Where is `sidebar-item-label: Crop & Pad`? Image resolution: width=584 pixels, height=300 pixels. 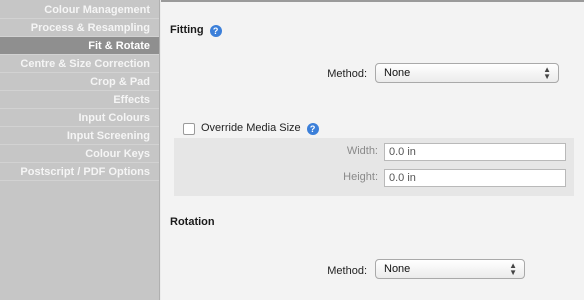 sidebar-item-label: Crop & Pad is located at coordinates (120, 82).